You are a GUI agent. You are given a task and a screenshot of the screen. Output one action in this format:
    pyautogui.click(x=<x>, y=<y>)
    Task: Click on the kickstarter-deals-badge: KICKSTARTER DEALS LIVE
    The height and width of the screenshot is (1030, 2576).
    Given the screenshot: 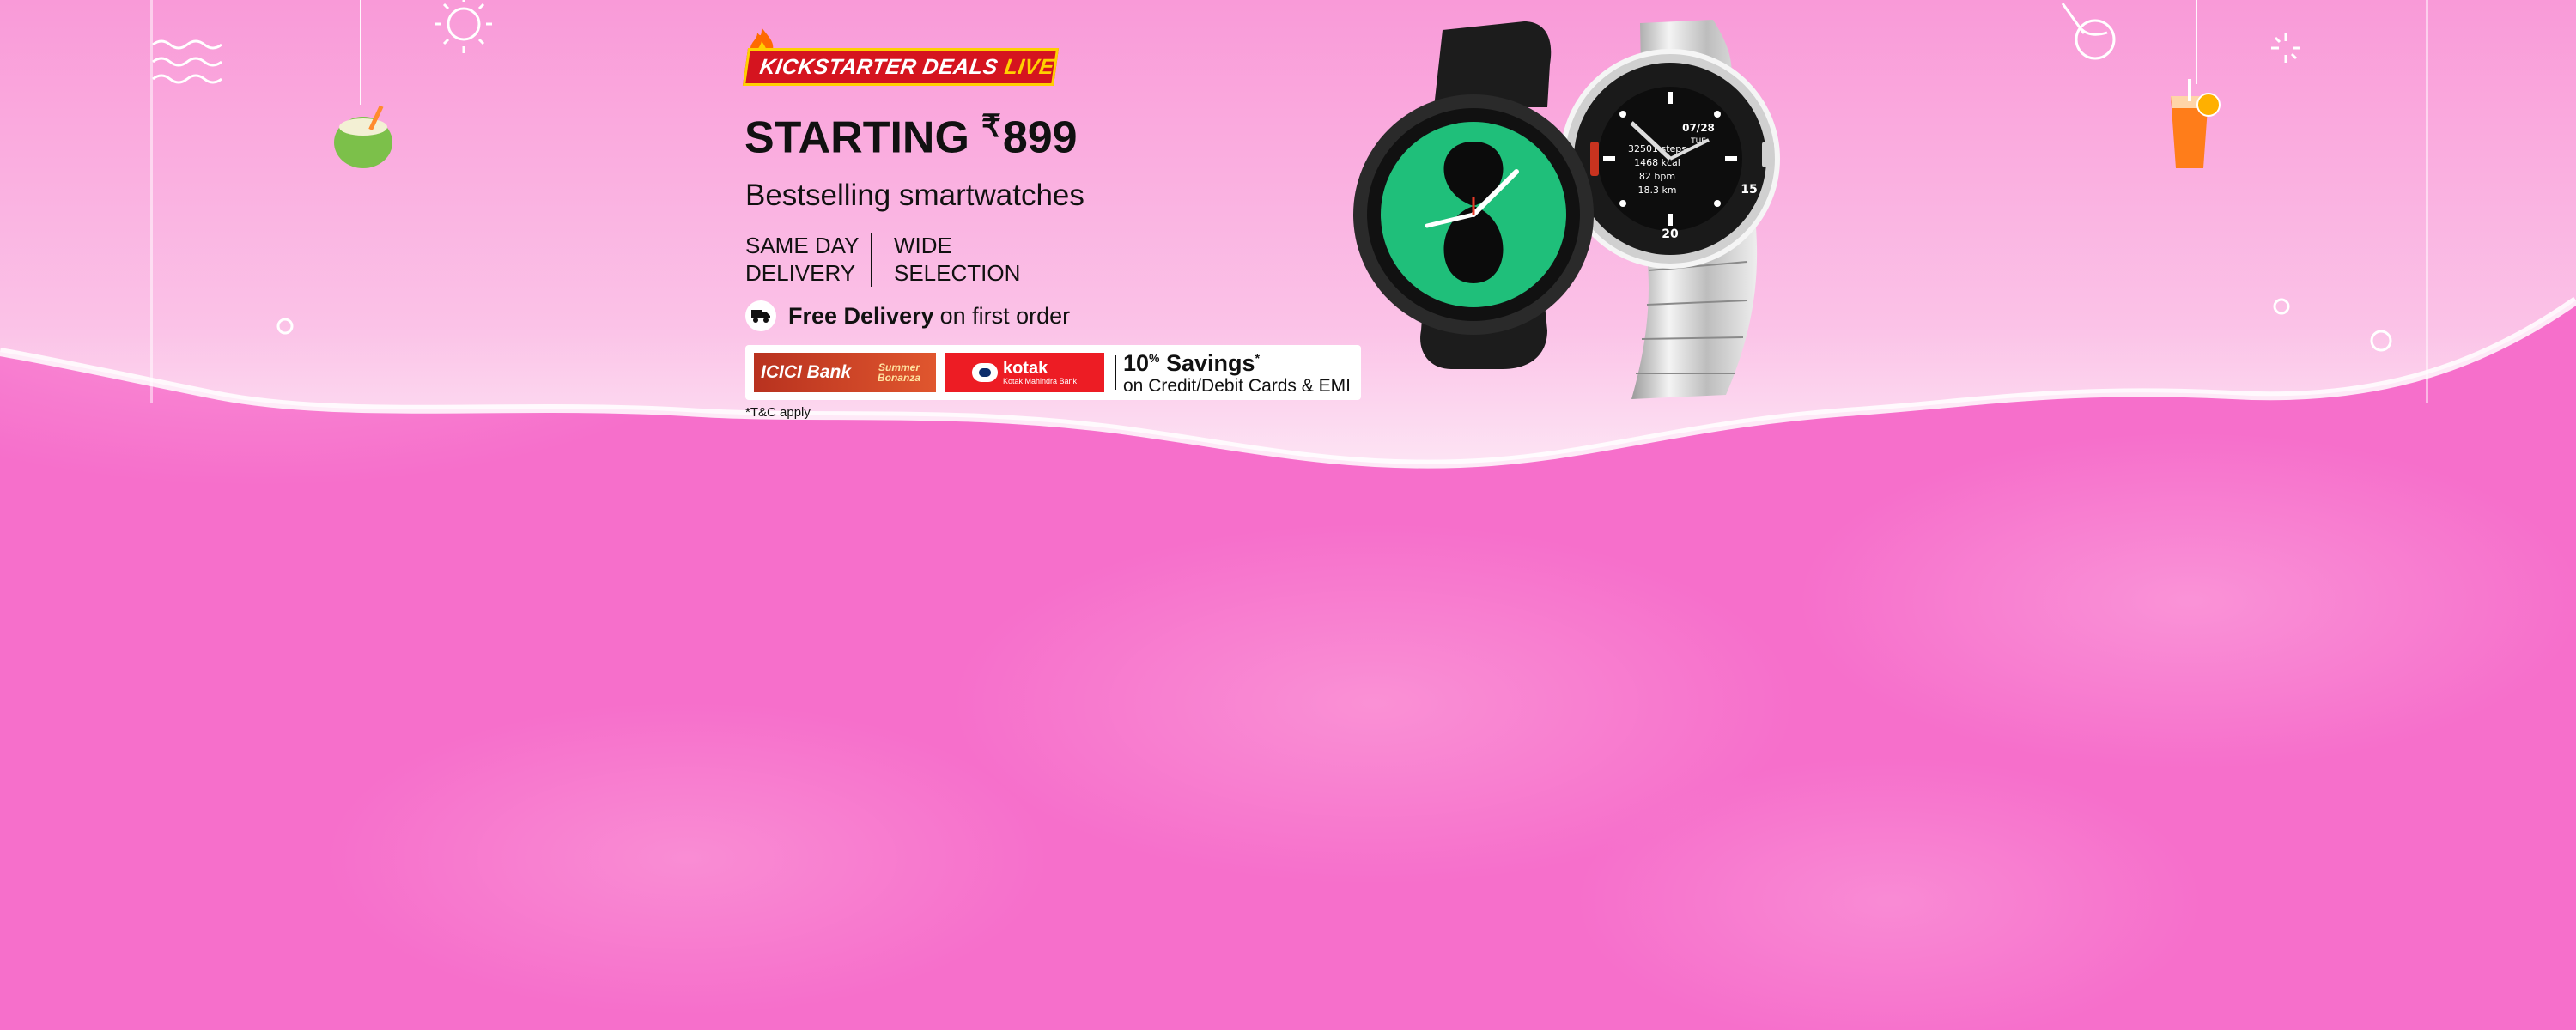 What is the action you would take?
    pyautogui.click(x=901, y=67)
    